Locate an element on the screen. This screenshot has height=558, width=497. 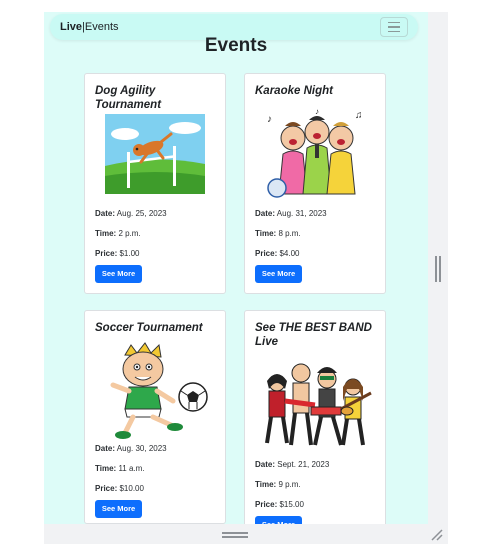
soccer-kid-illustration is located at coordinates (156, 391).